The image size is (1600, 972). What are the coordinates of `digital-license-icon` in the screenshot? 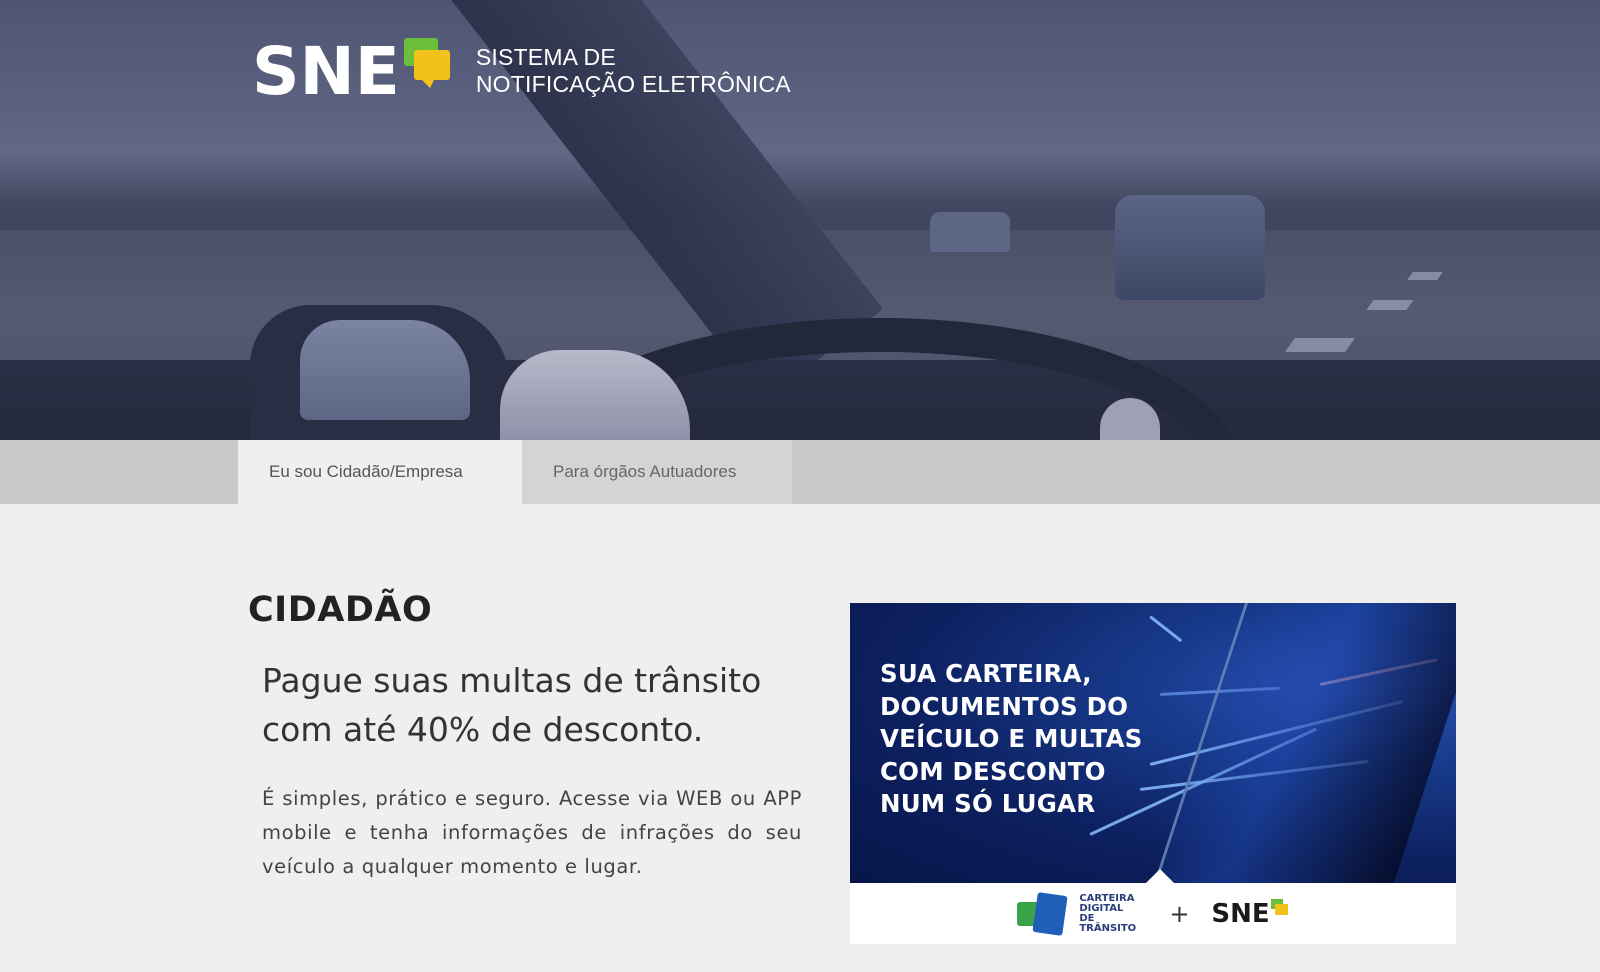 It's located at (1044, 913).